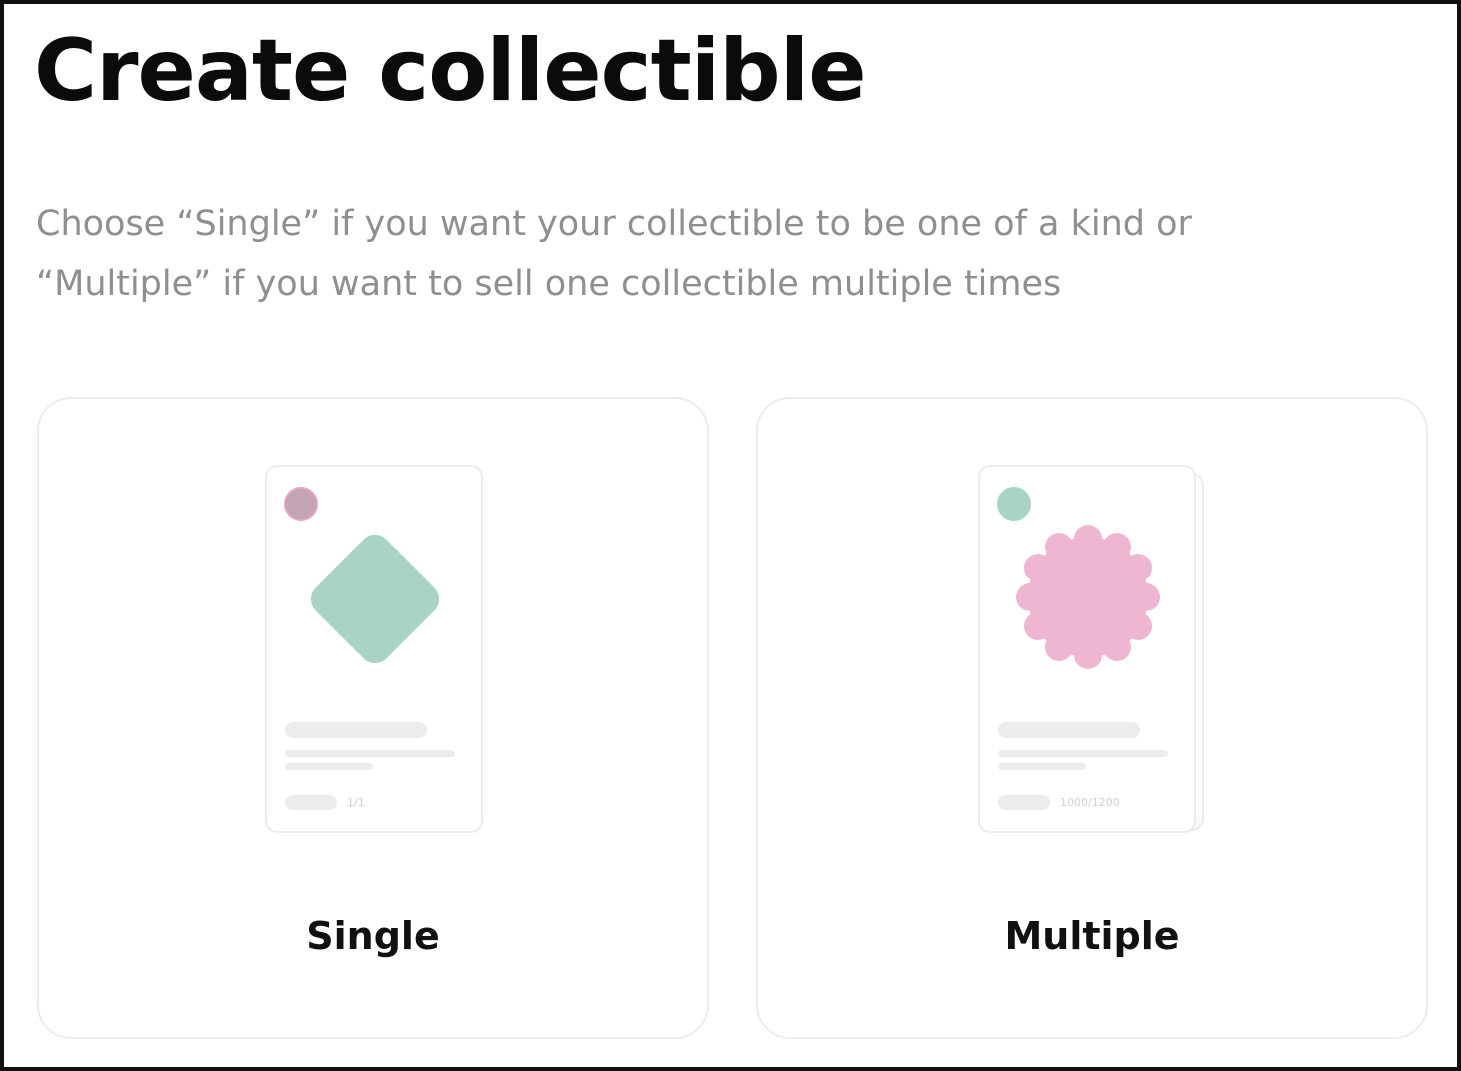 The width and height of the screenshot is (1461, 1071). Describe the element at coordinates (356, 802) in the screenshot. I see `edition-count: 1/1` at that location.